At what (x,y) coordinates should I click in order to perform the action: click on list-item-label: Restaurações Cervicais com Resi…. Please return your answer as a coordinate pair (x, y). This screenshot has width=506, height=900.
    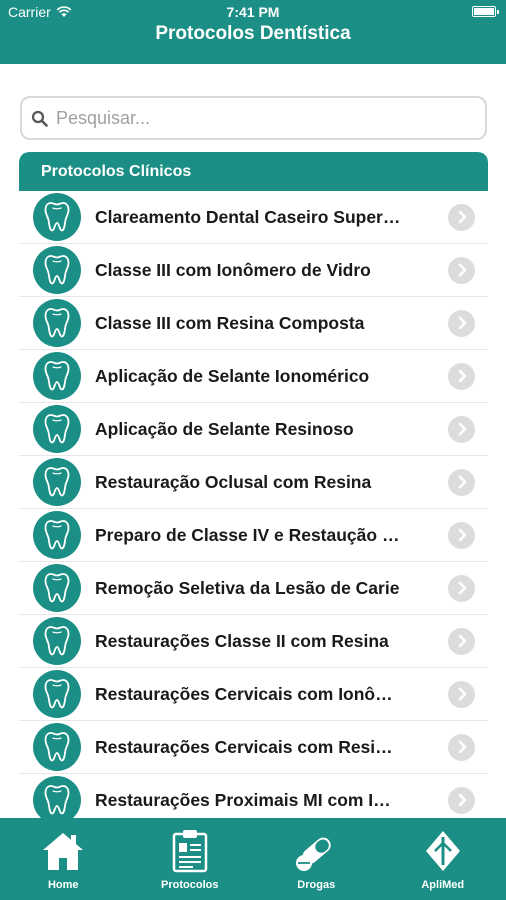
    Looking at the image, I should click on (244, 746).